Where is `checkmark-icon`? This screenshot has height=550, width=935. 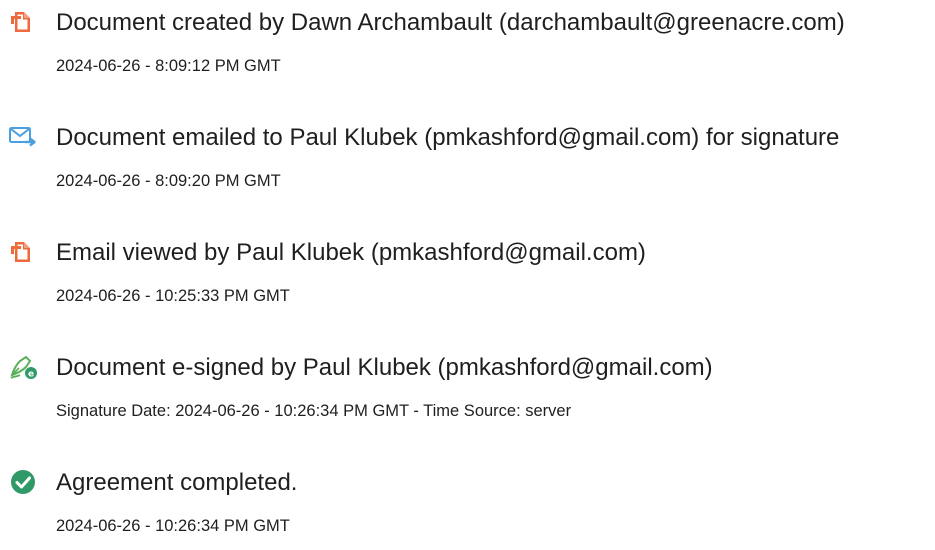
checkmark-icon is located at coordinates (23, 481).